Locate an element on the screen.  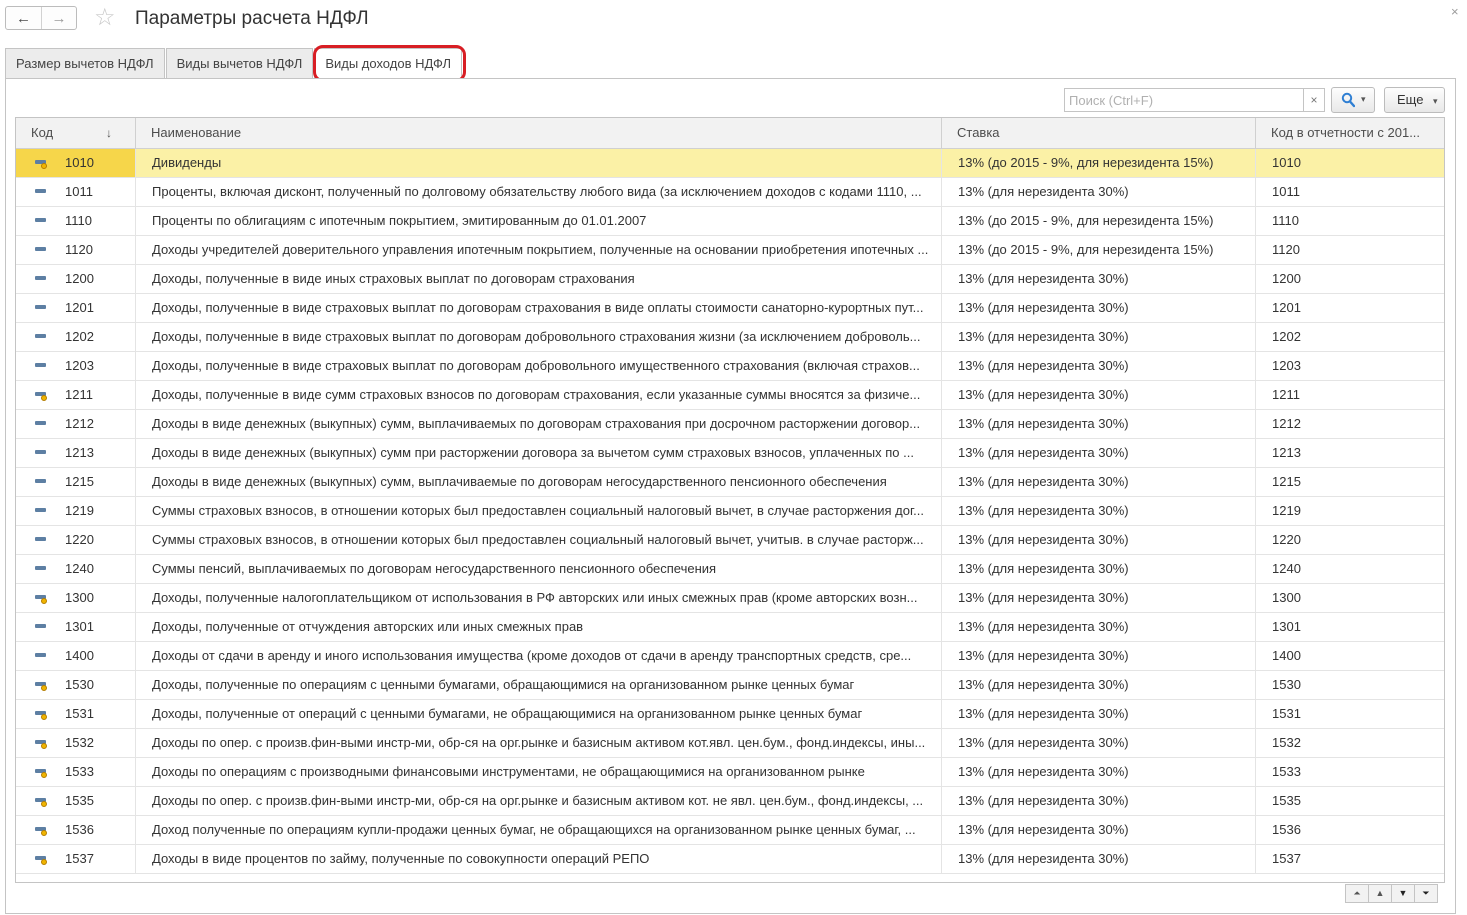
more-button: Еще ▾ is located at coordinates (1414, 100).